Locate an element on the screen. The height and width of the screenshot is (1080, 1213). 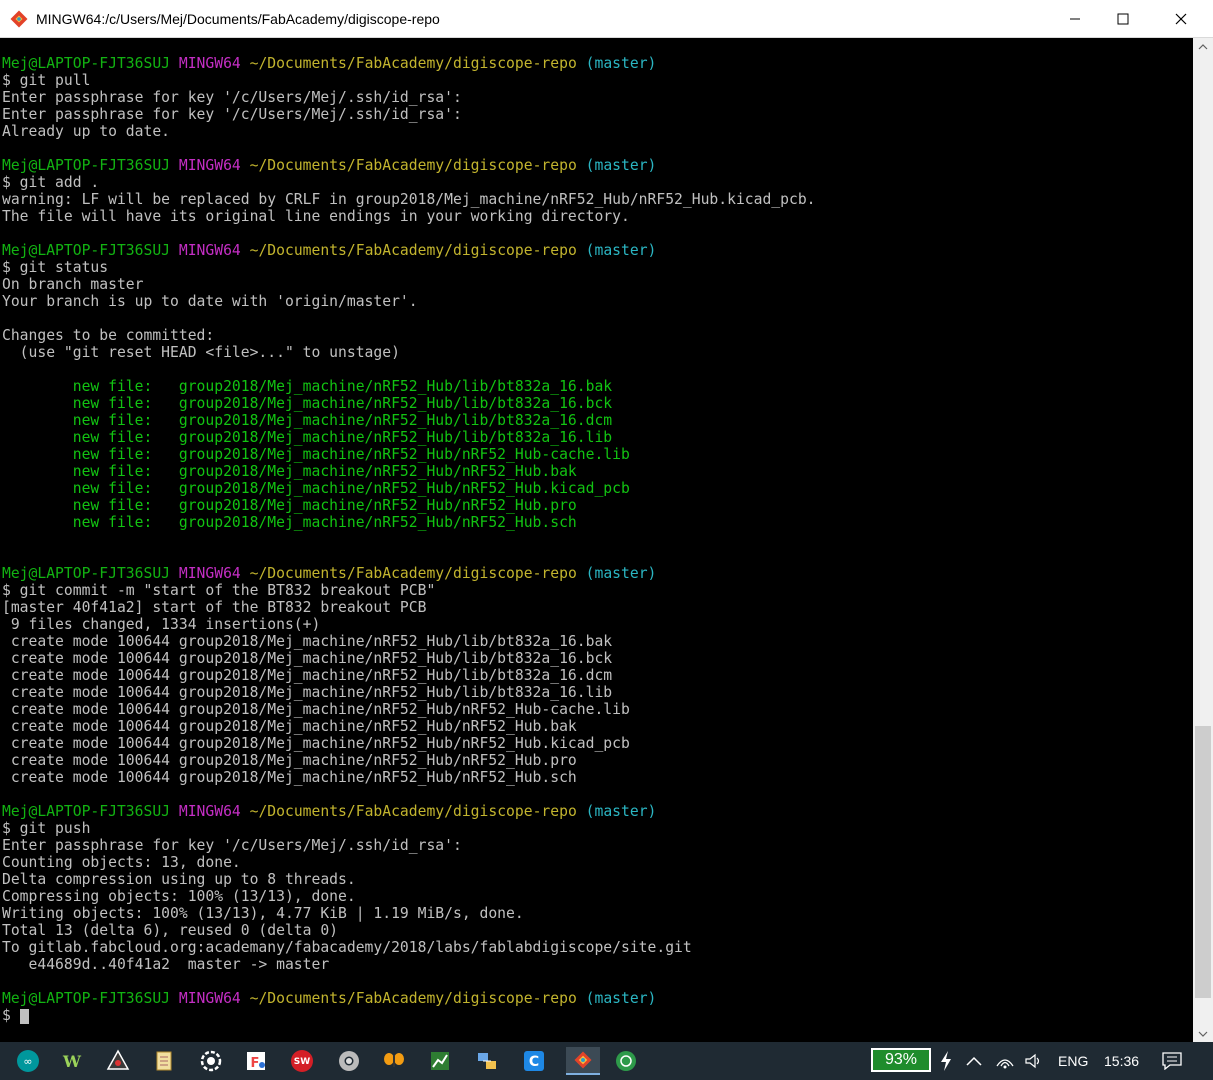
input-line: $ is located at coordinates (409, 1015).